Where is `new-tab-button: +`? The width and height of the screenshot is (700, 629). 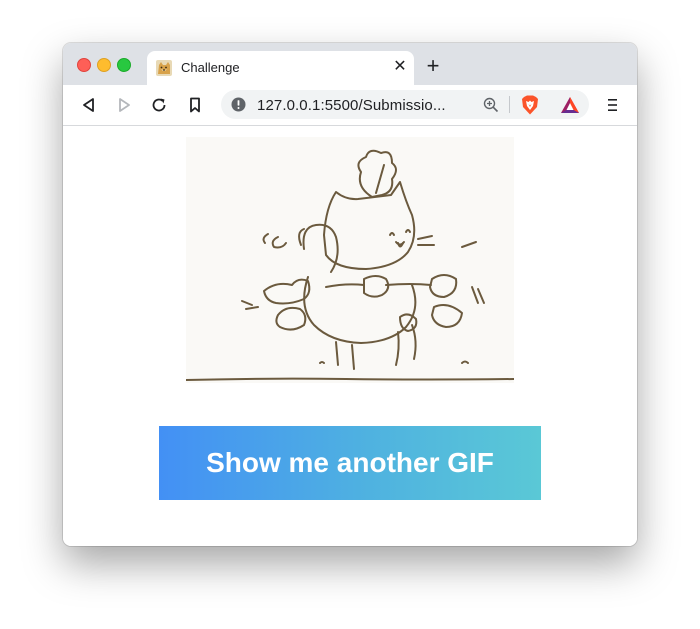 new-tab-button: + is located at coordinates (433, 66).